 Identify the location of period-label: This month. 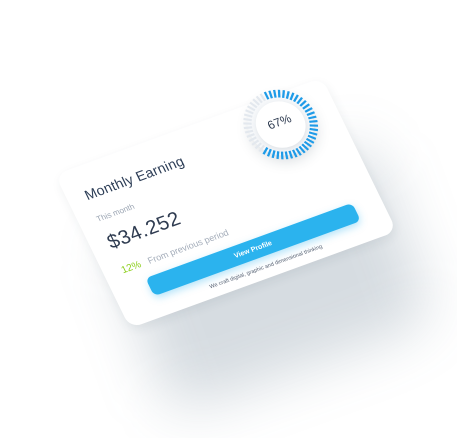
(115, 213).